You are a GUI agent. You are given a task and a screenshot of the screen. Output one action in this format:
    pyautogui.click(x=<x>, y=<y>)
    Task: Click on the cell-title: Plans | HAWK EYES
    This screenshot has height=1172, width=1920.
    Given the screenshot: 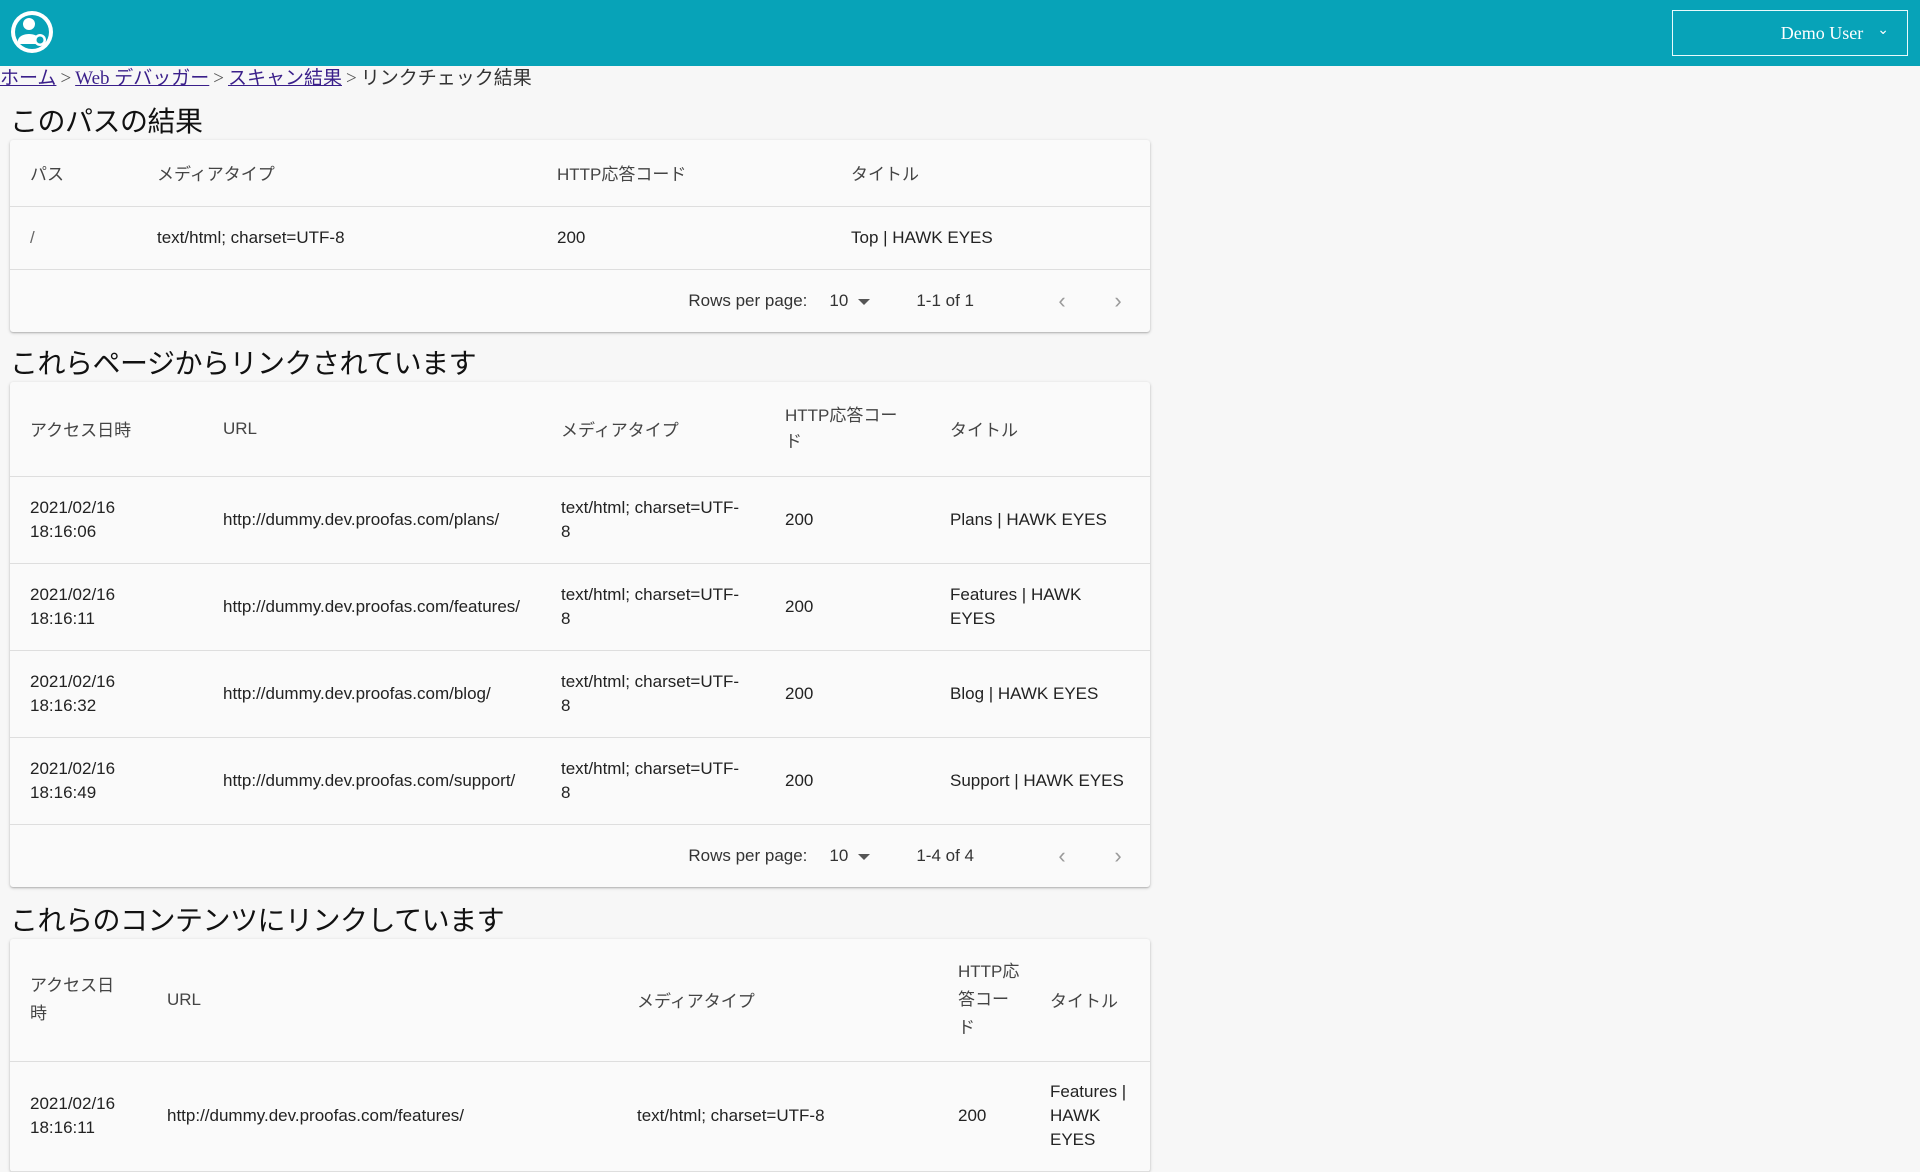 What is the action you would take?
    pyautogui.click(x=1040, y=520)
    